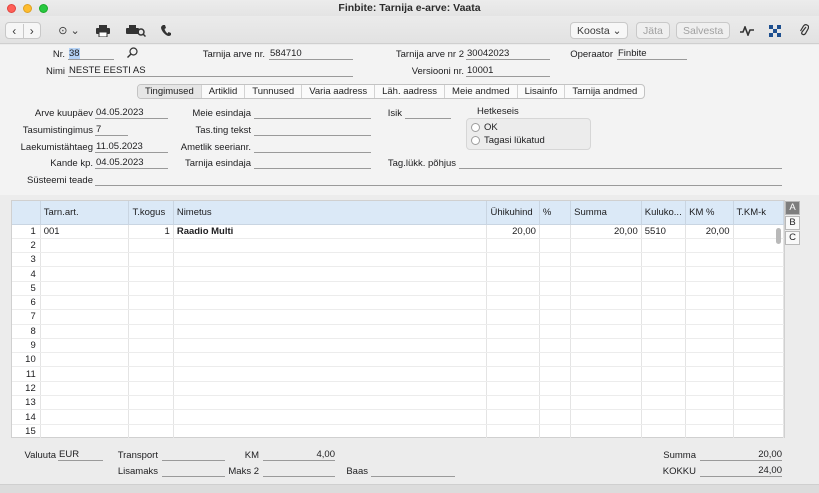  Describe the element at coordinates (91, 54) in the screenshot. I see `nr-field: 38` at that location.